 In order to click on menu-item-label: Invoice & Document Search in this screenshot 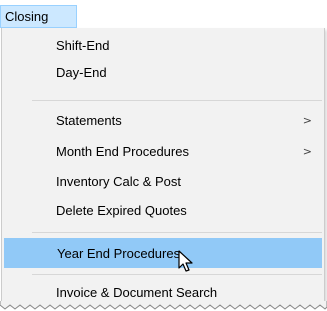, I will do `click(137, 292)`.